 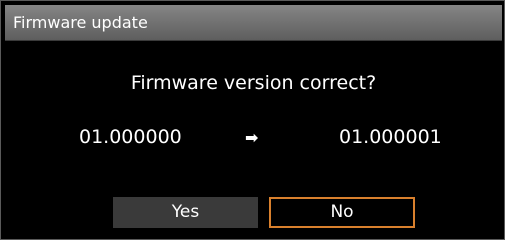 What do you see at coordinates (185, 212) in the screenshot?
I see `yes-button: Yes` at bounding box center [185, 212].